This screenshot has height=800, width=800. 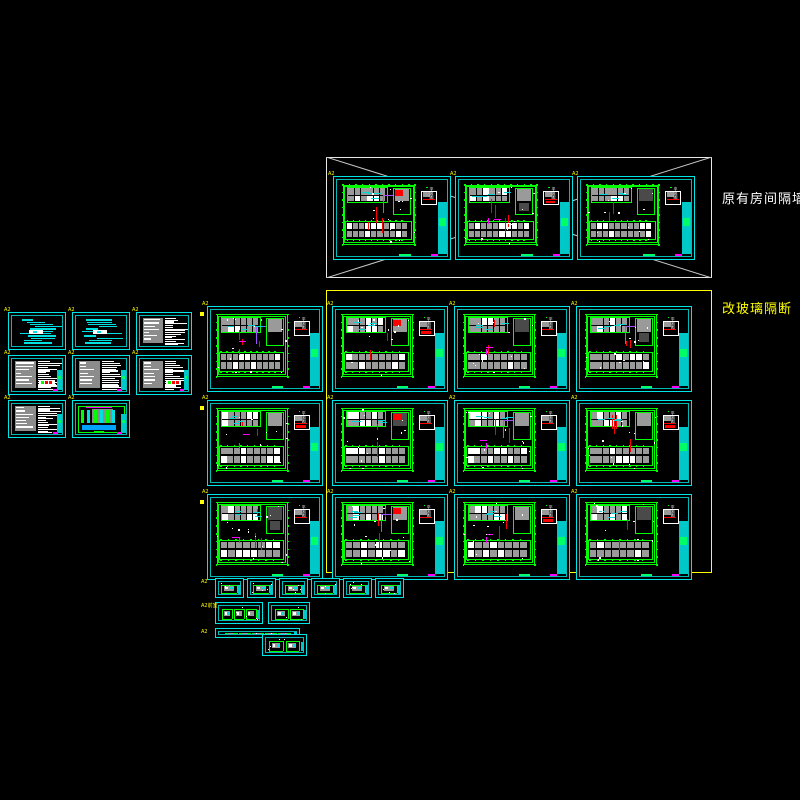 What do you see at coordinates (204, 582) in the screenshot?
I see `detail-group-label-3: A2` at bounding box center [204, 582].